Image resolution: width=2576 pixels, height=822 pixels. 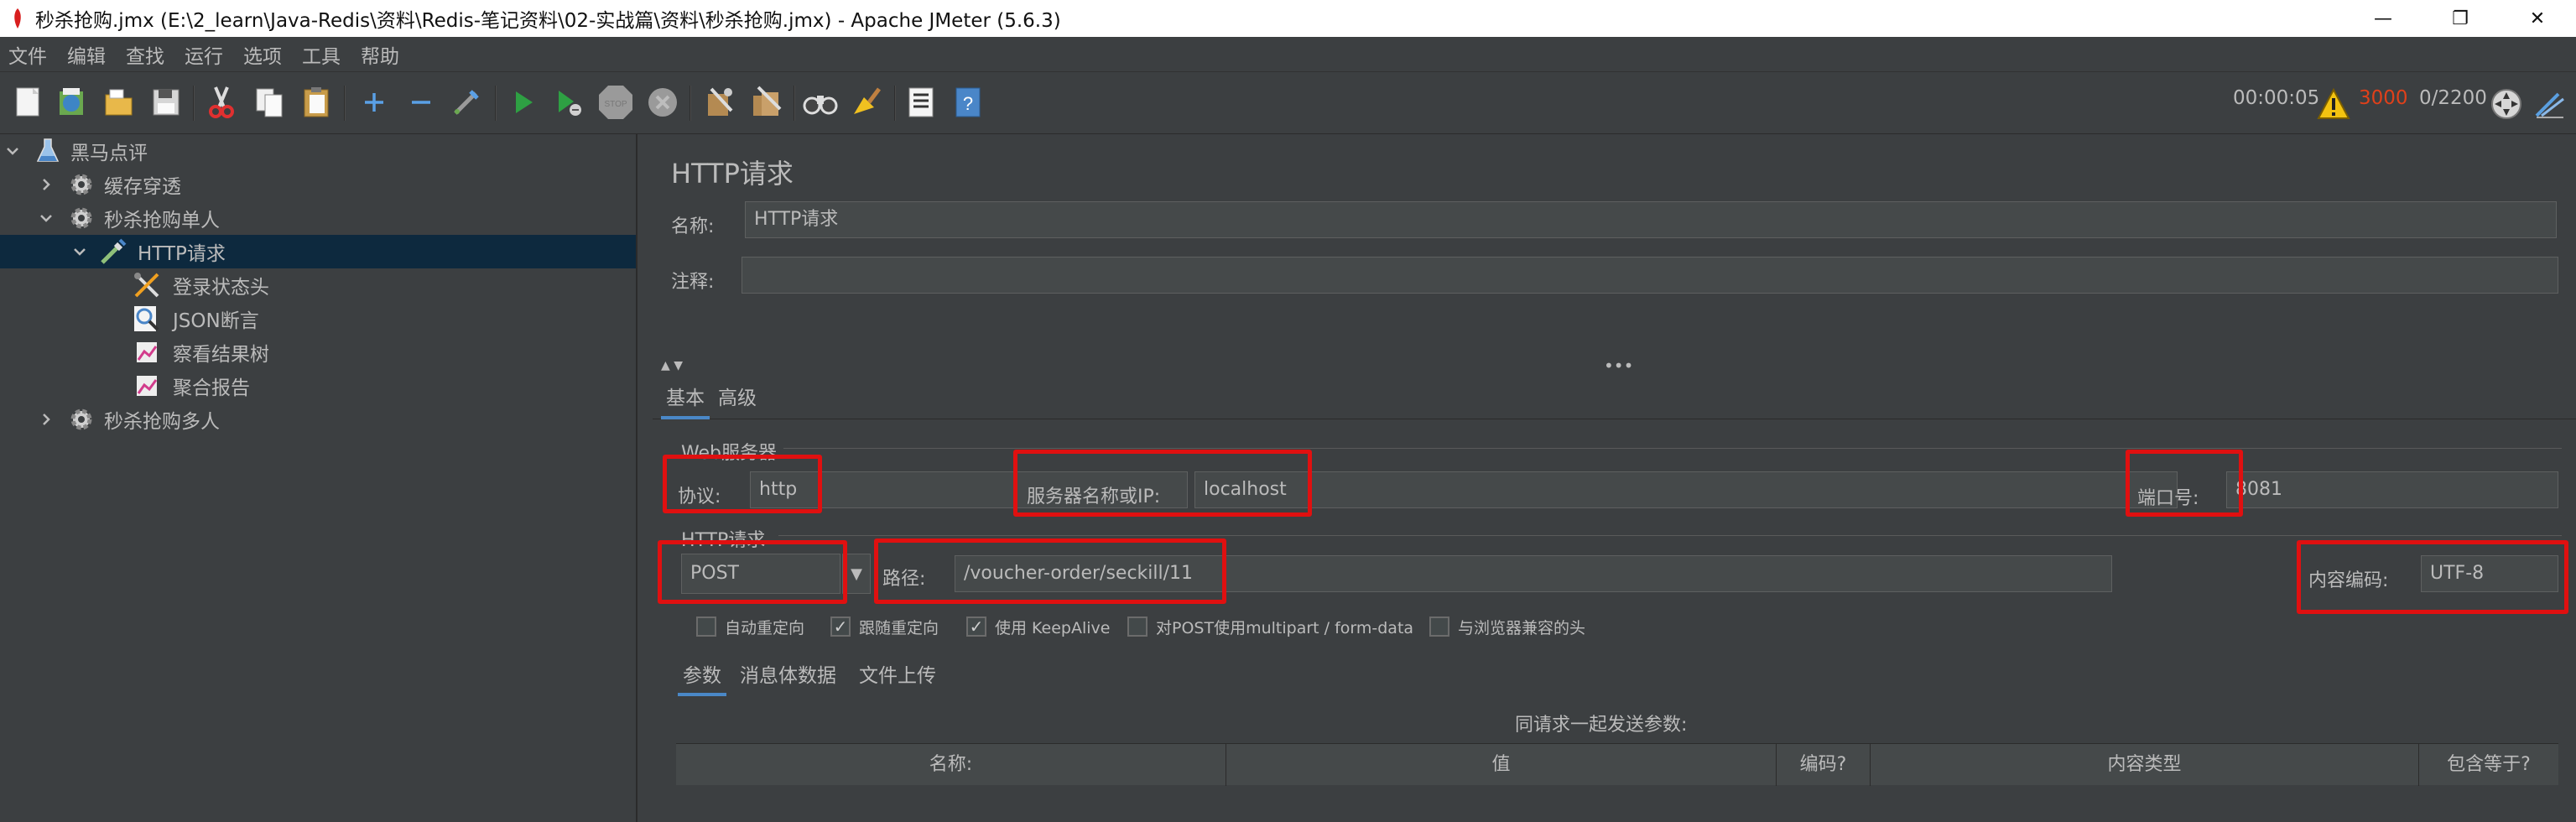 What do you see at coordinates (884, 626) in the screenshot?
I see `follow-redirect-checkbox: ✓ 跟随重定向` at bounding box center [884, 626].